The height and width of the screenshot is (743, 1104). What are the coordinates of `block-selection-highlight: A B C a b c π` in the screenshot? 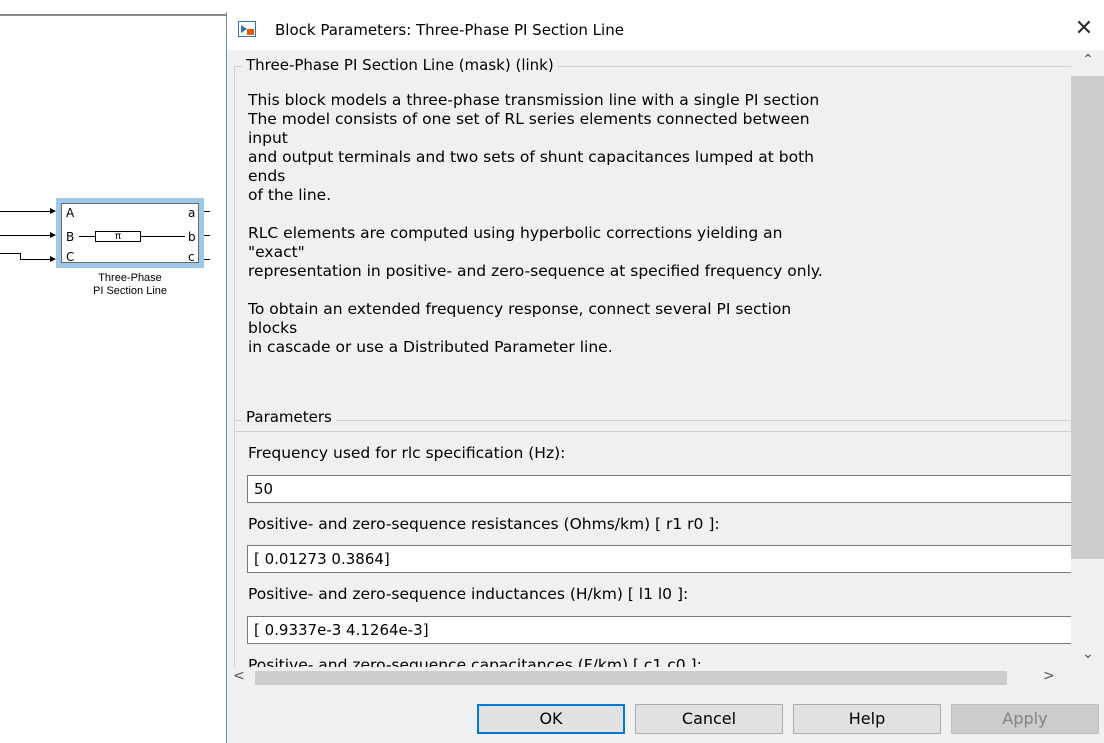 It's located at (130, 233).